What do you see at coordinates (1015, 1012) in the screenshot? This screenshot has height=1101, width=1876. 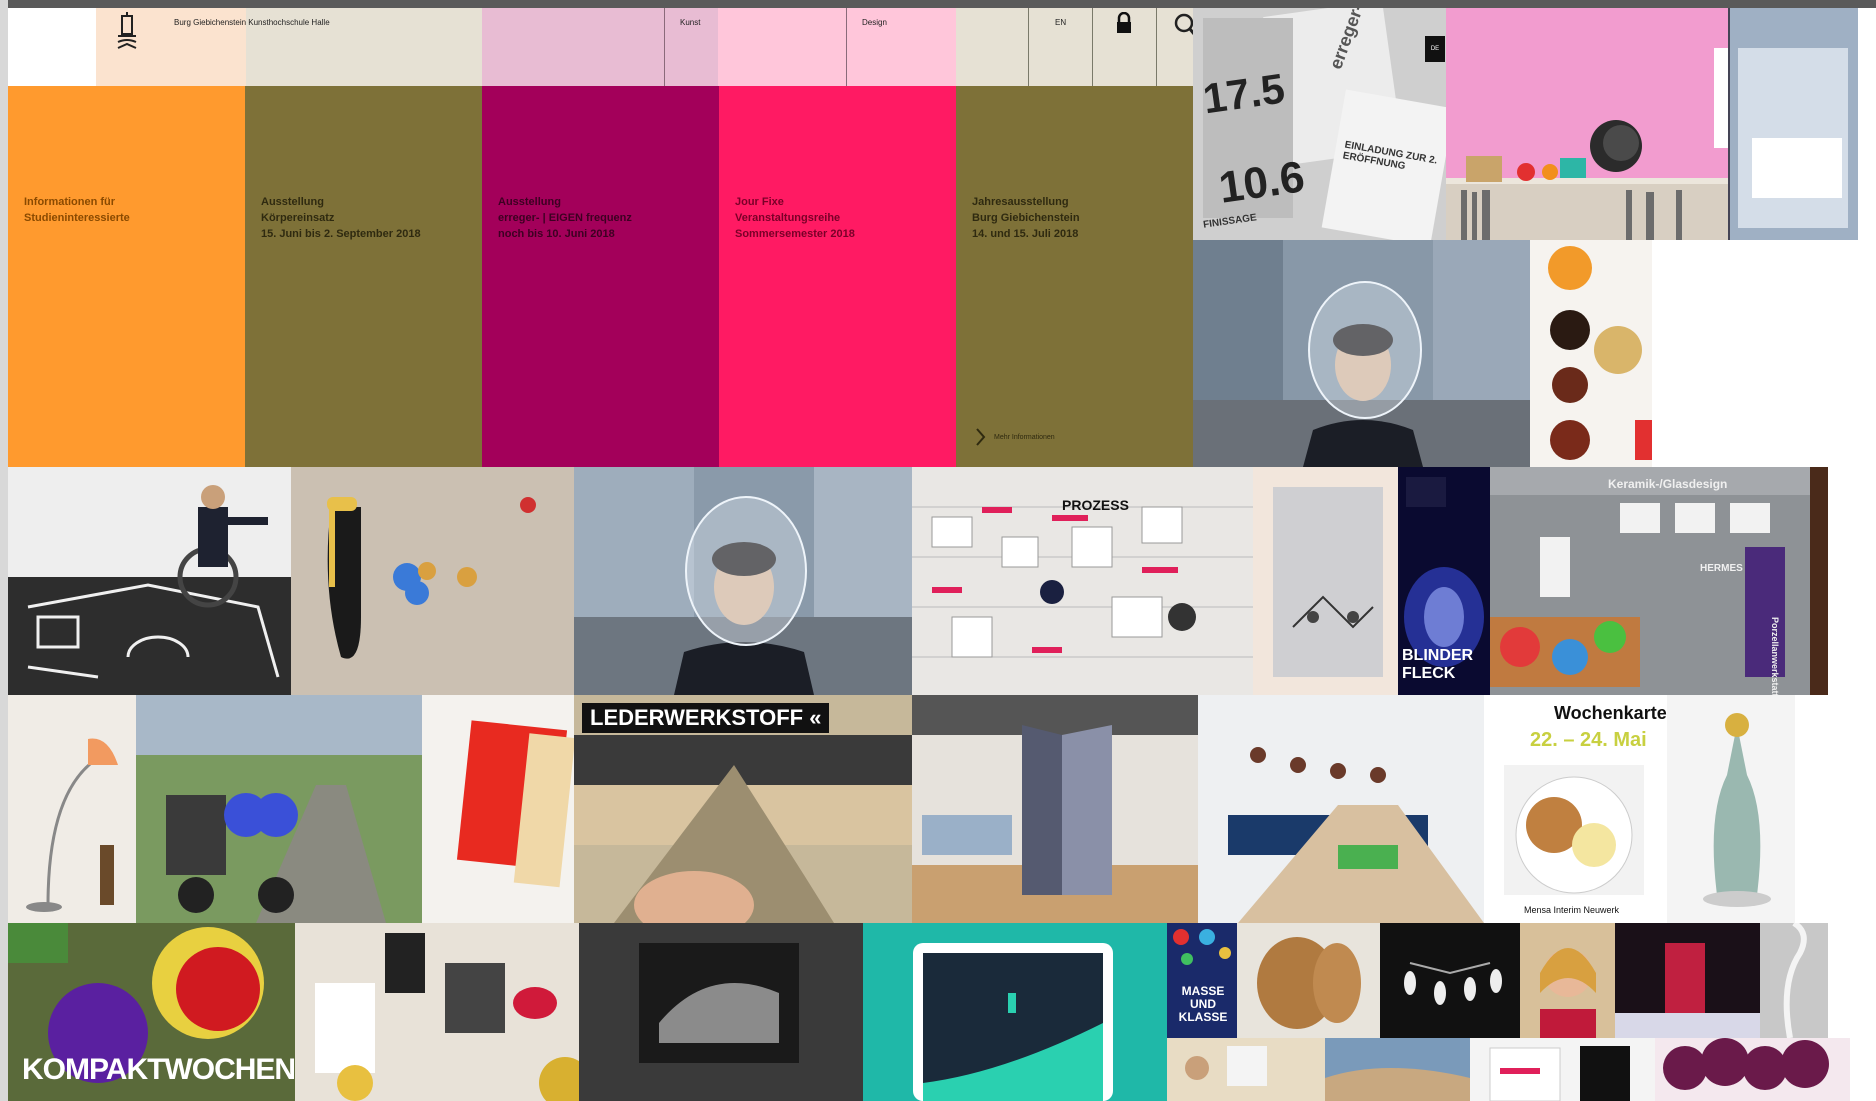 I see `tile-tablet-teal` at bounding box center [1015, 1012].